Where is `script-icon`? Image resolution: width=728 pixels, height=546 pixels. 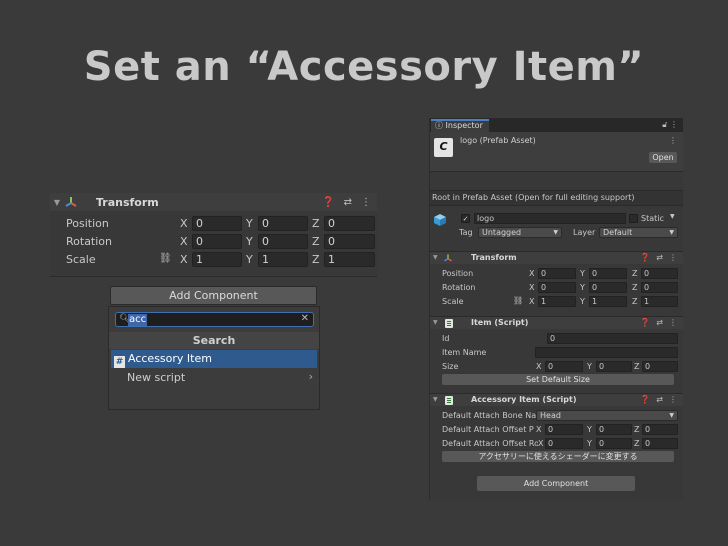
script-icon is located at coordinates (449, 323).